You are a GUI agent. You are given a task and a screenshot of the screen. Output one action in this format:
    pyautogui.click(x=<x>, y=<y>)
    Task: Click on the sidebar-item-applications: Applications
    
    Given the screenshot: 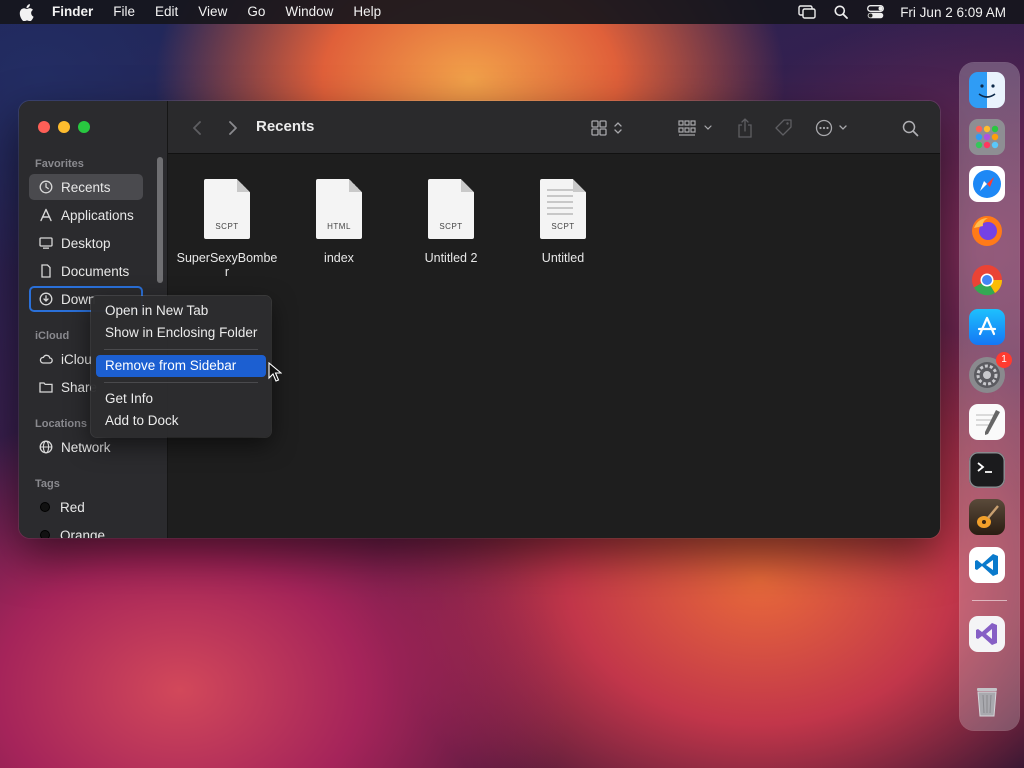 What is the action you would take?
    pyautogui.click(x=86, y=215)
    